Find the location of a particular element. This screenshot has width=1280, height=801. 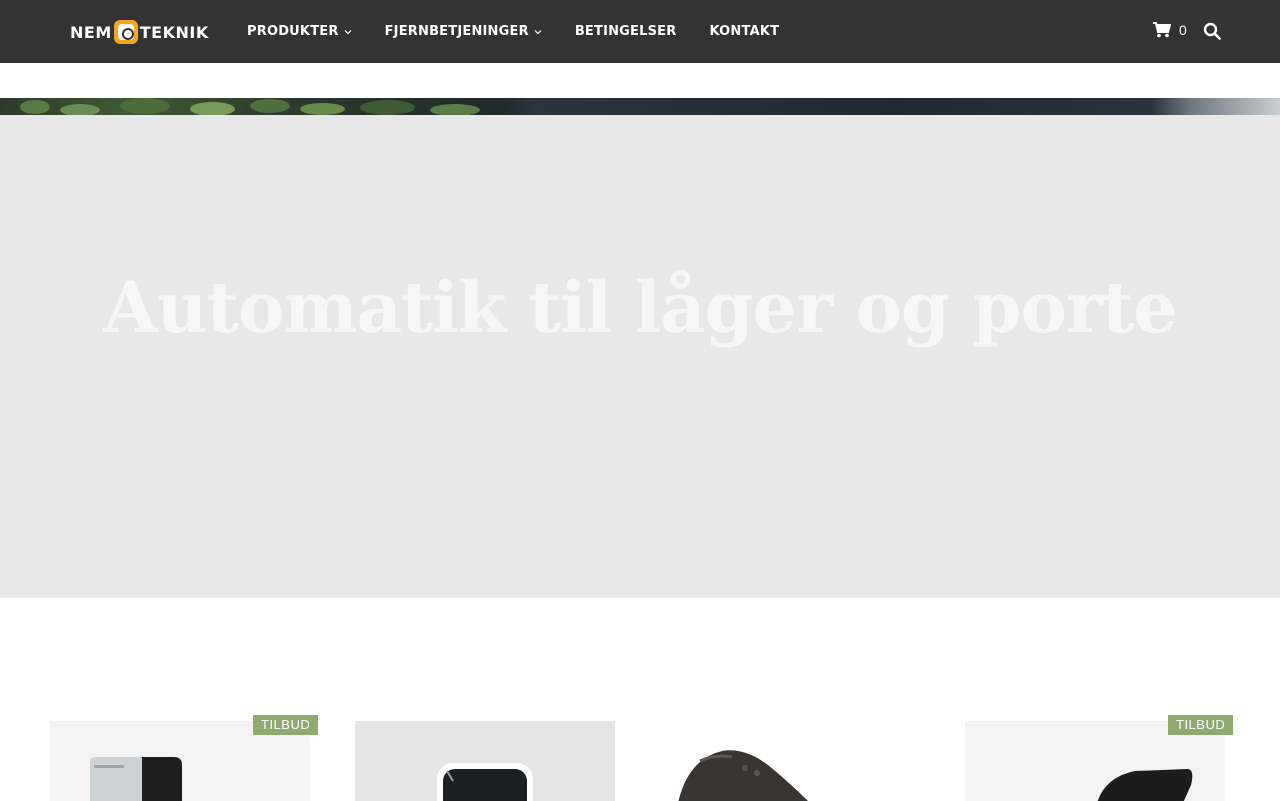

cart-count: 0 is located at coordinates (1183, 30).